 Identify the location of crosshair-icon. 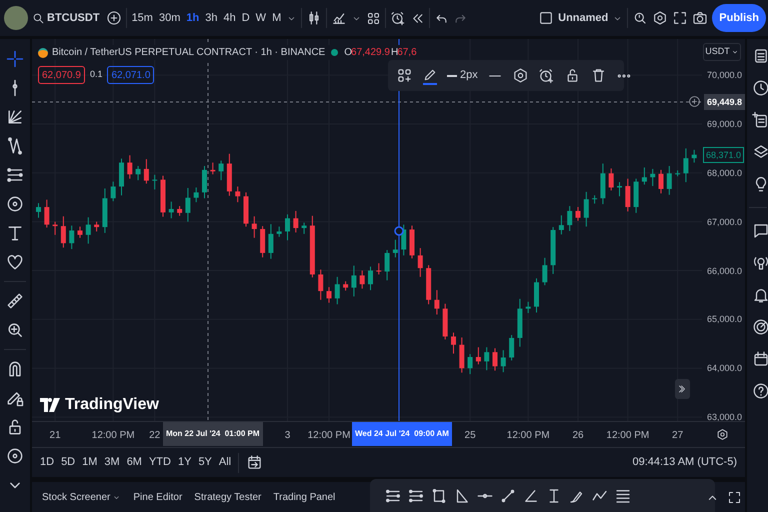
(15, 59).